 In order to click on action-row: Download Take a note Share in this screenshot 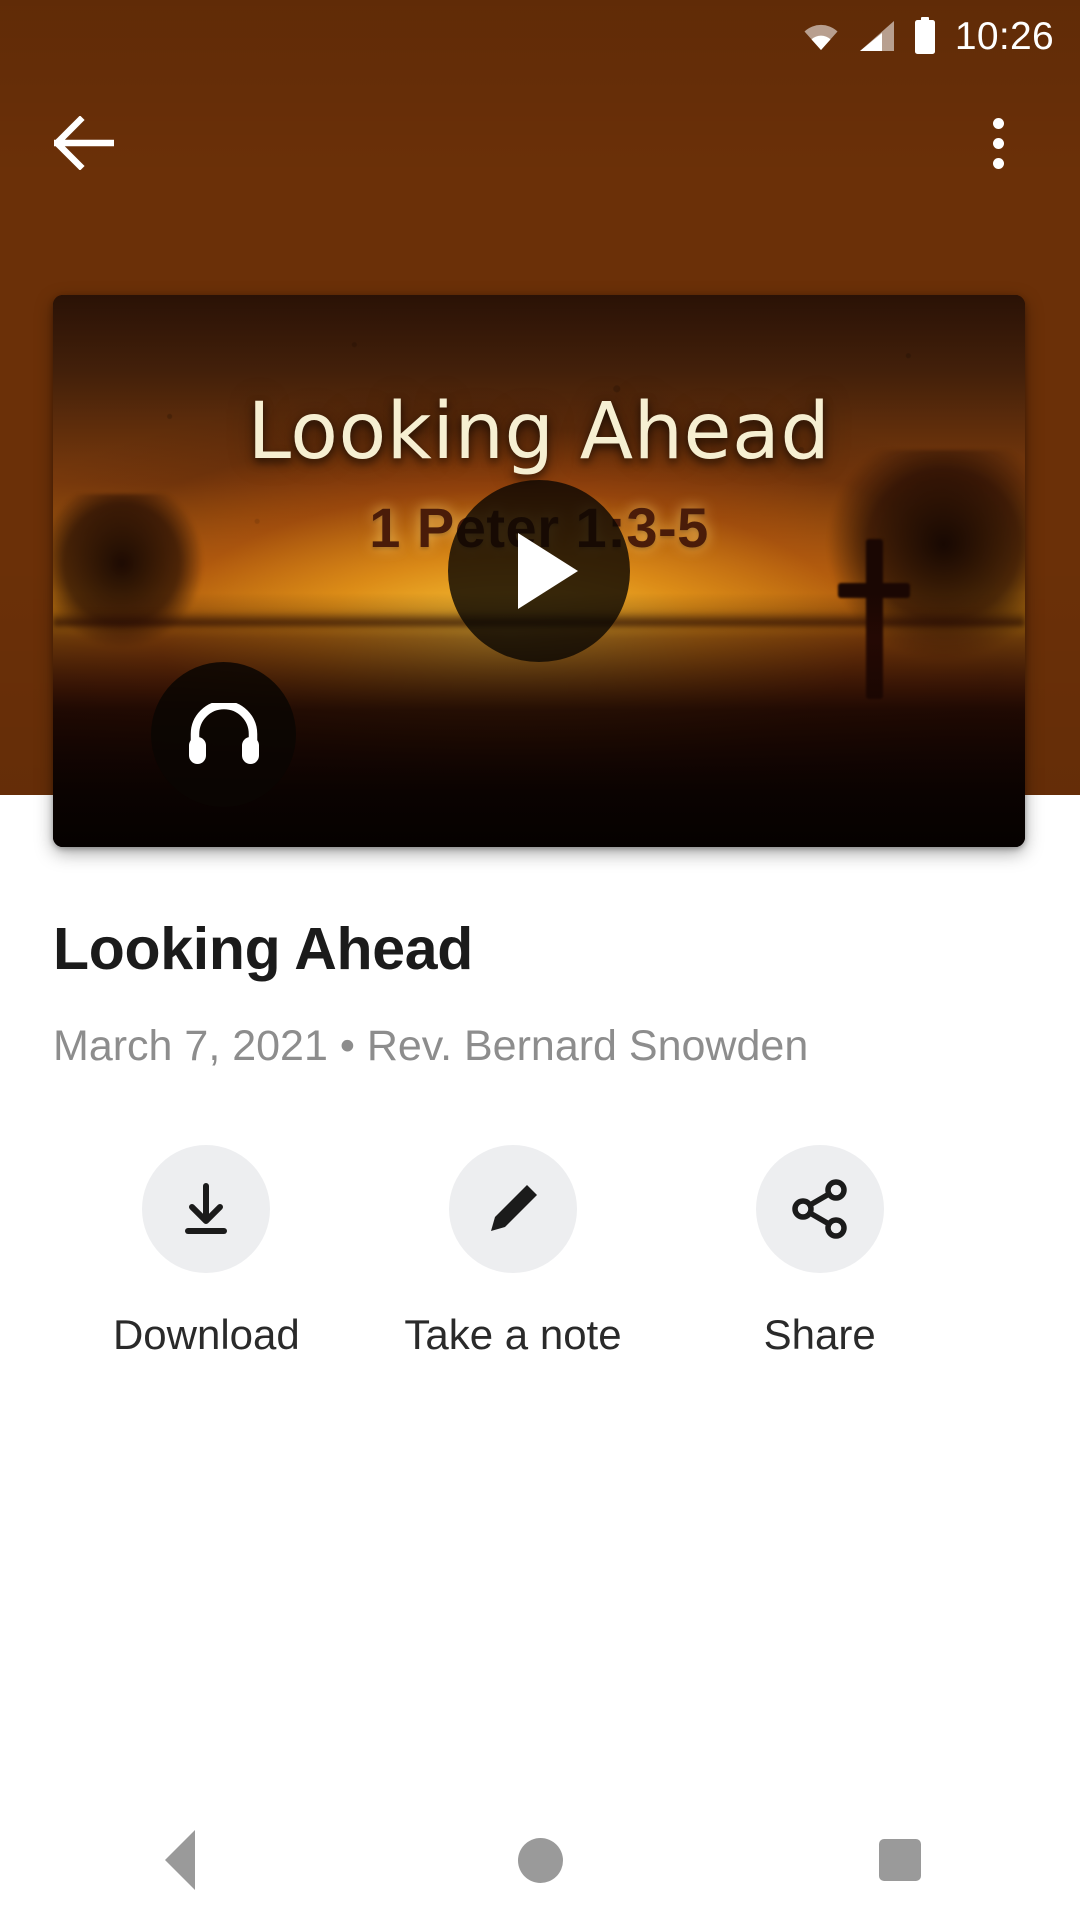, I will do `click(513, 1252)`.